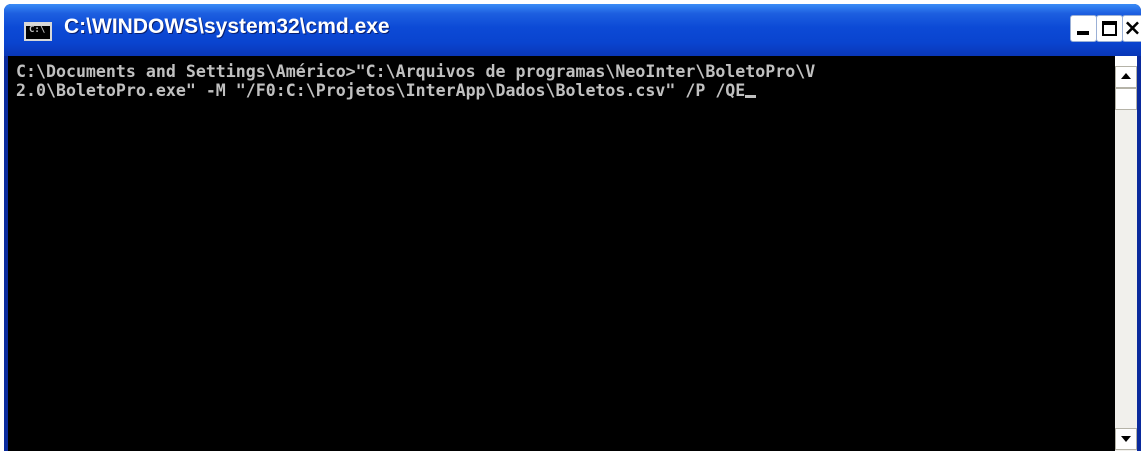 Image resolution: width=1145 pixels, height=455 pixels. I want to click on text-cursor, so click(751, 96).